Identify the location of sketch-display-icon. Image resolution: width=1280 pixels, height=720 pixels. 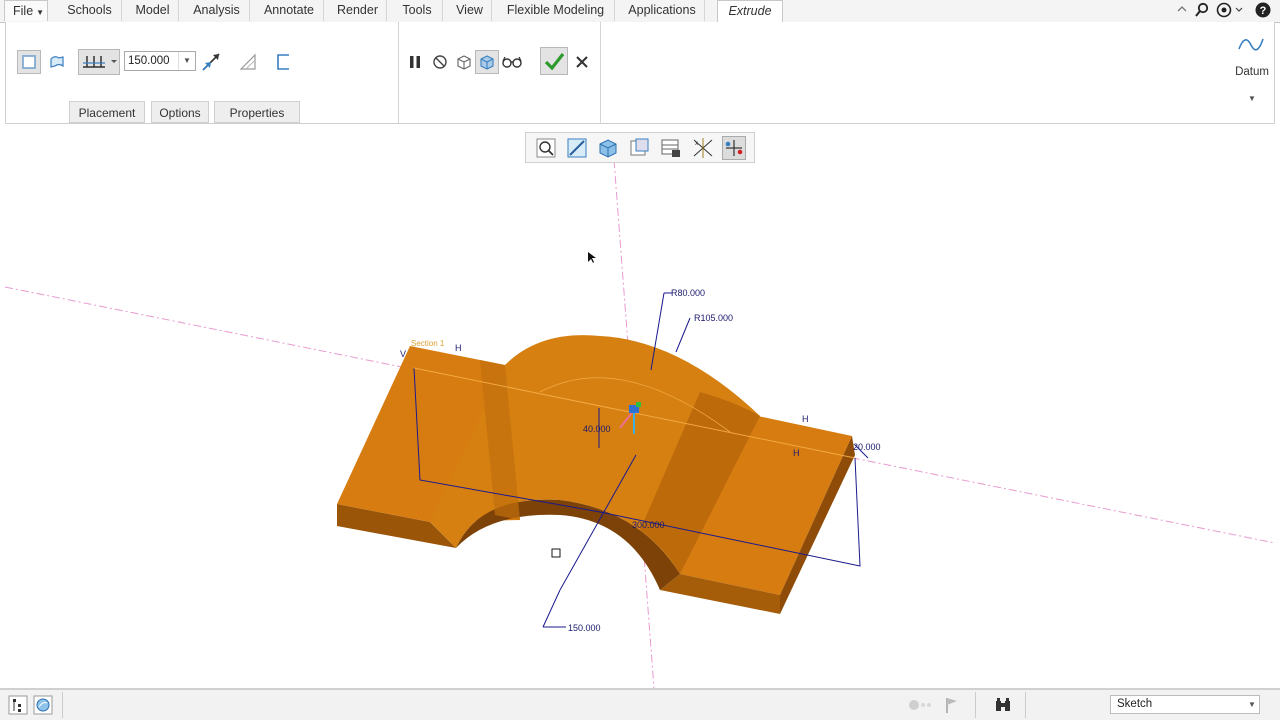
(734, 148).